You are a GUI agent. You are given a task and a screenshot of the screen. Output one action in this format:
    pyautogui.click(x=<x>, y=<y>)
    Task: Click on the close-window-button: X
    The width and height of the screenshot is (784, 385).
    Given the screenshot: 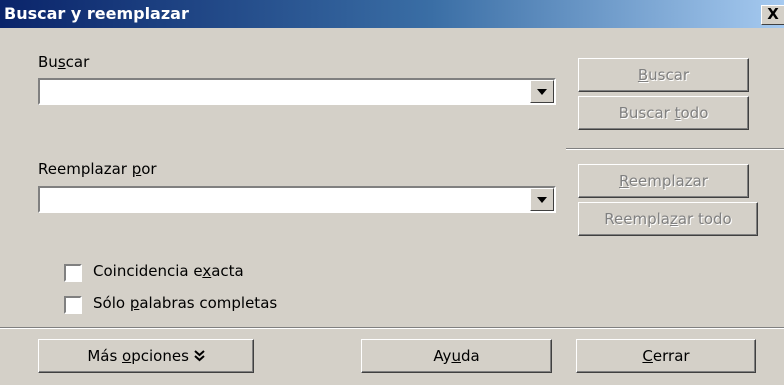 What is the action you would take?
    pyautogui.click(x=772, y=15)
    